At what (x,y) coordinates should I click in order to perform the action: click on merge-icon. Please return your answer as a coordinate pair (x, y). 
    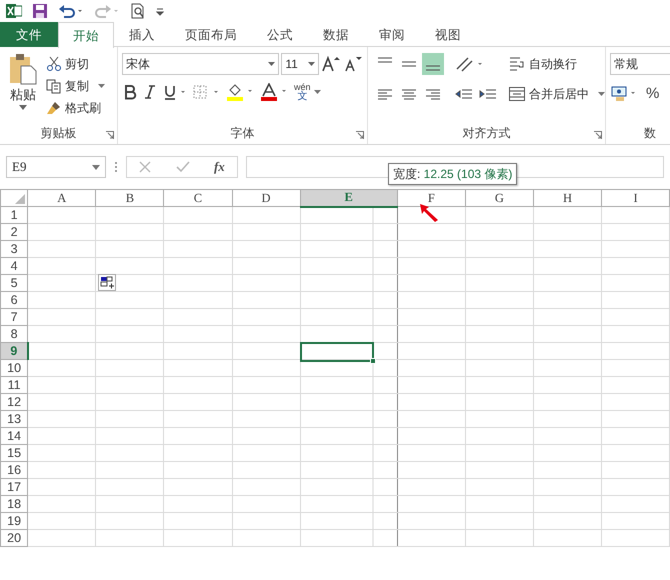
    Looking at the image, I should click on (517, 94).